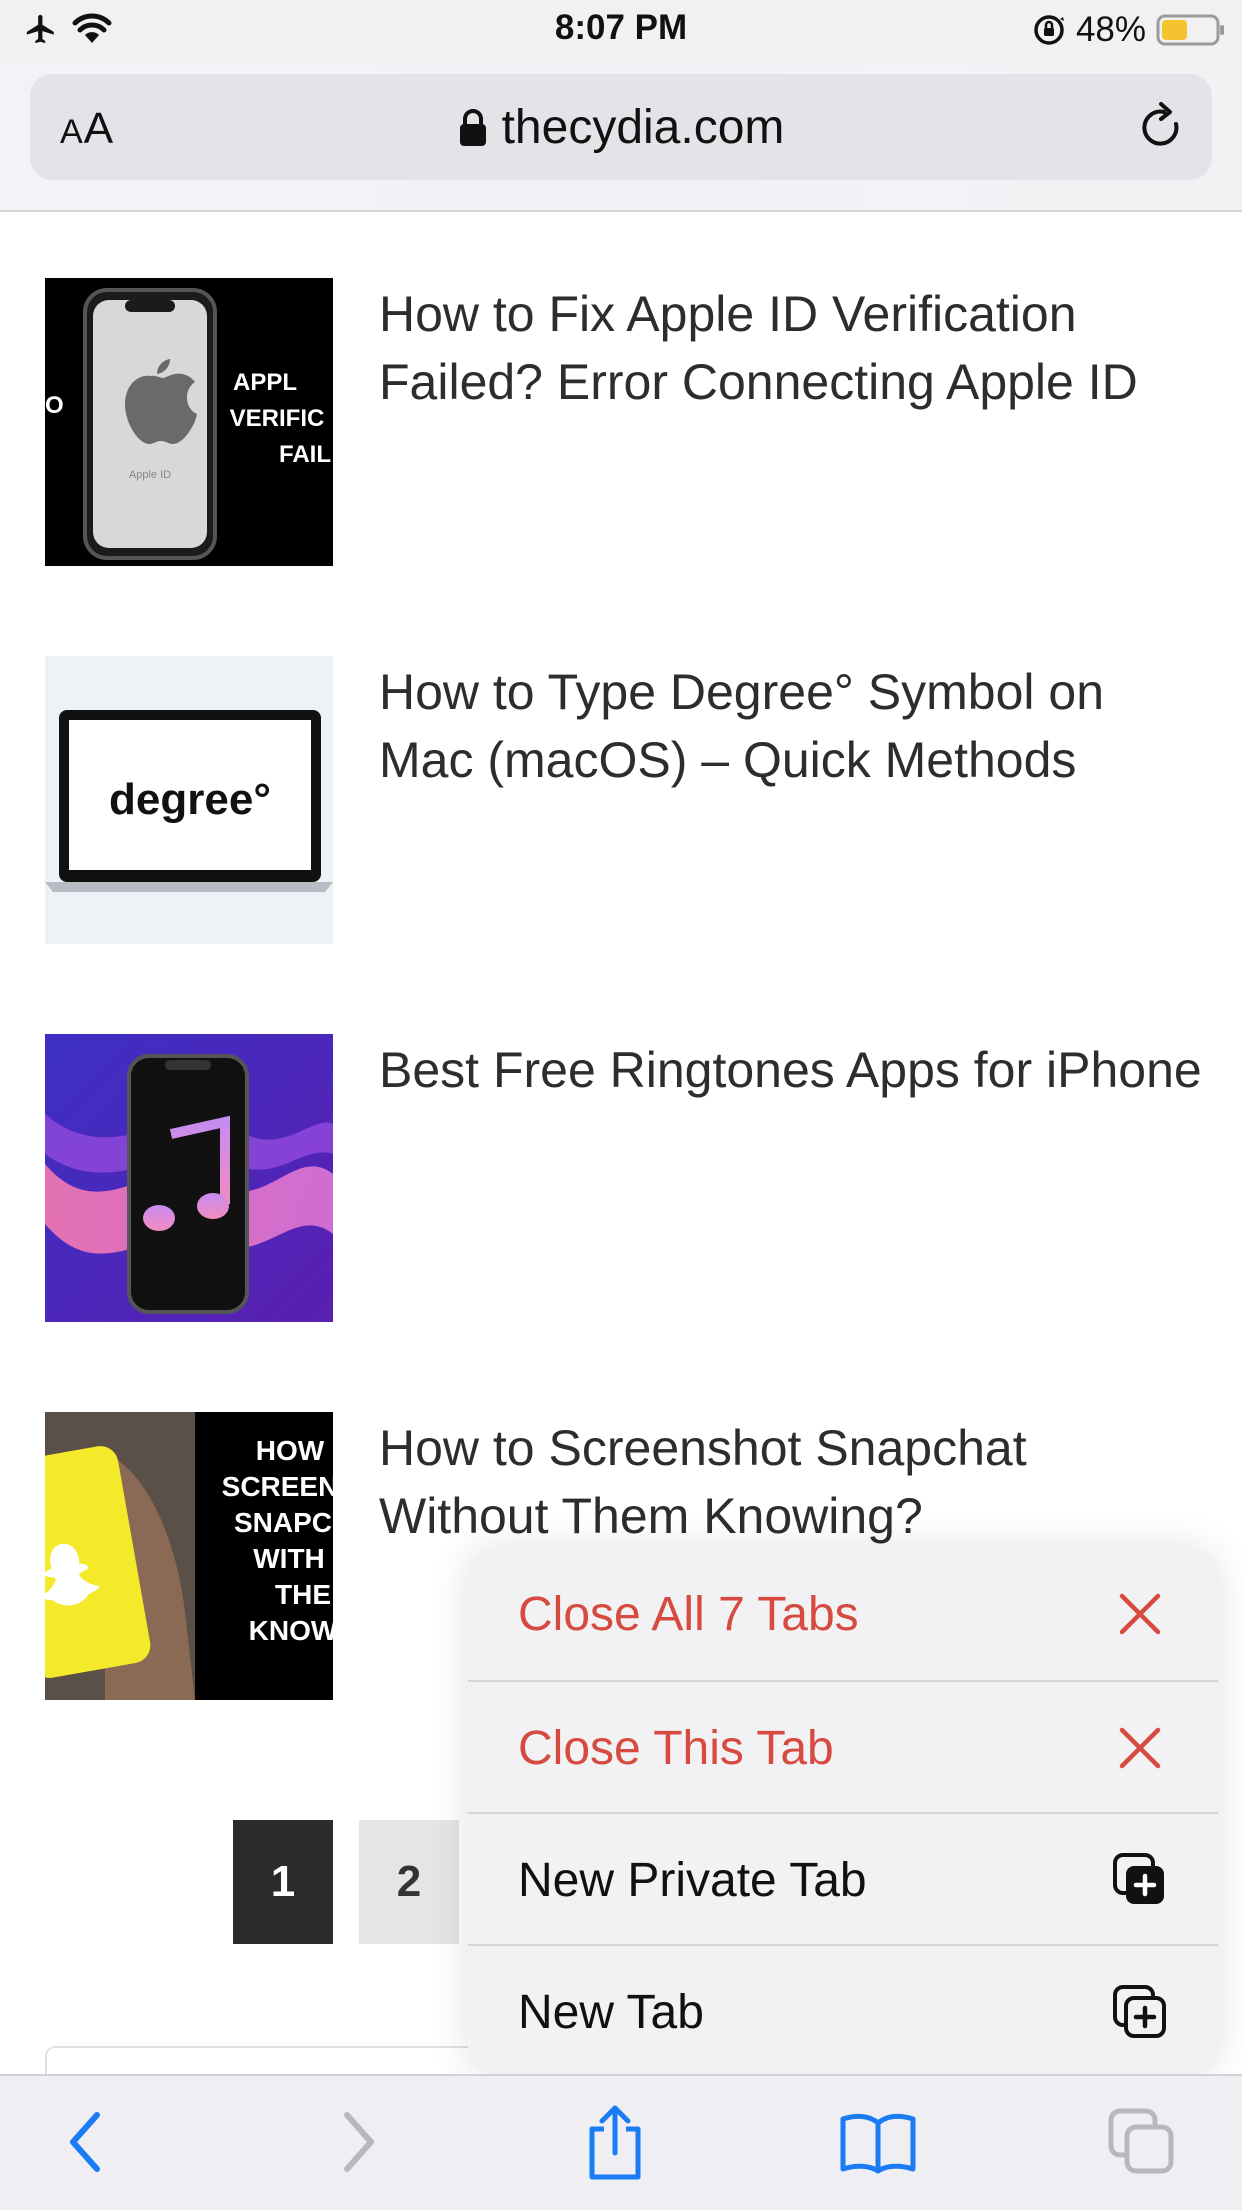 The image size is (1242, 2210). What do you see at coordinates (1140, 2012) in the screenshot?
I see `new-tab-plus-icon` at bounding box center [1140, 2012].